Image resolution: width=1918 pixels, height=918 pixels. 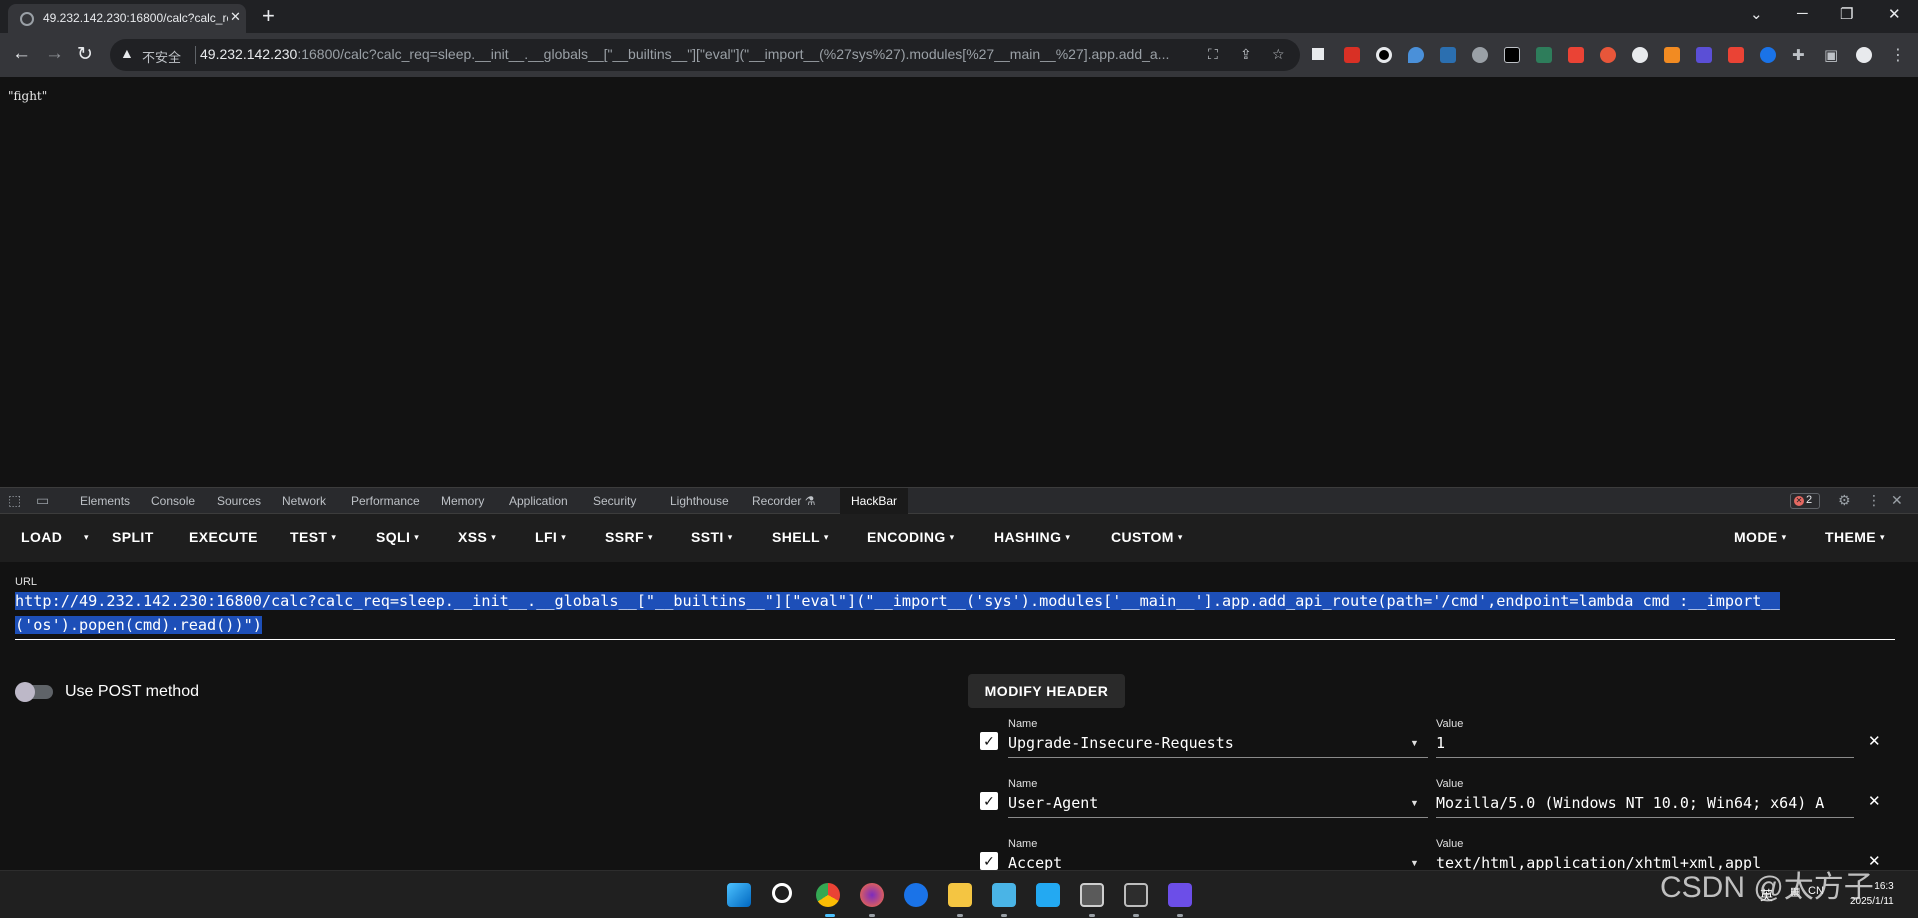 I want to click on insecure-label: 不安全, so click(x=161, y=56).